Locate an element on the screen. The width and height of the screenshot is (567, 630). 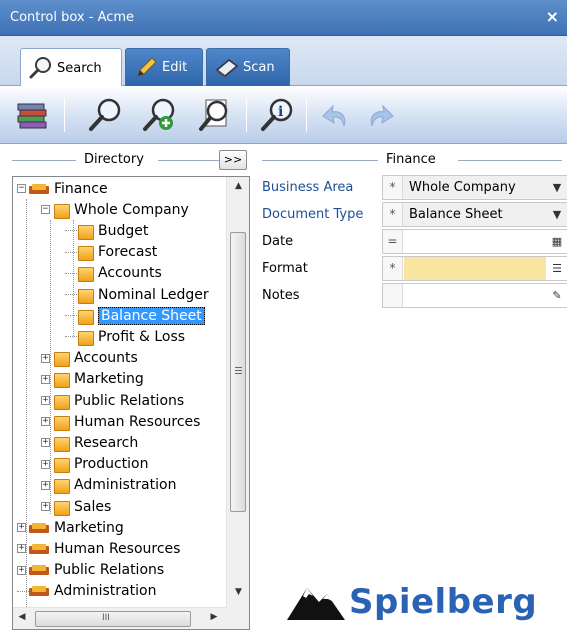
form-row: Document Type * Balance Sheet ▼ is located at coordinates (414, 215).